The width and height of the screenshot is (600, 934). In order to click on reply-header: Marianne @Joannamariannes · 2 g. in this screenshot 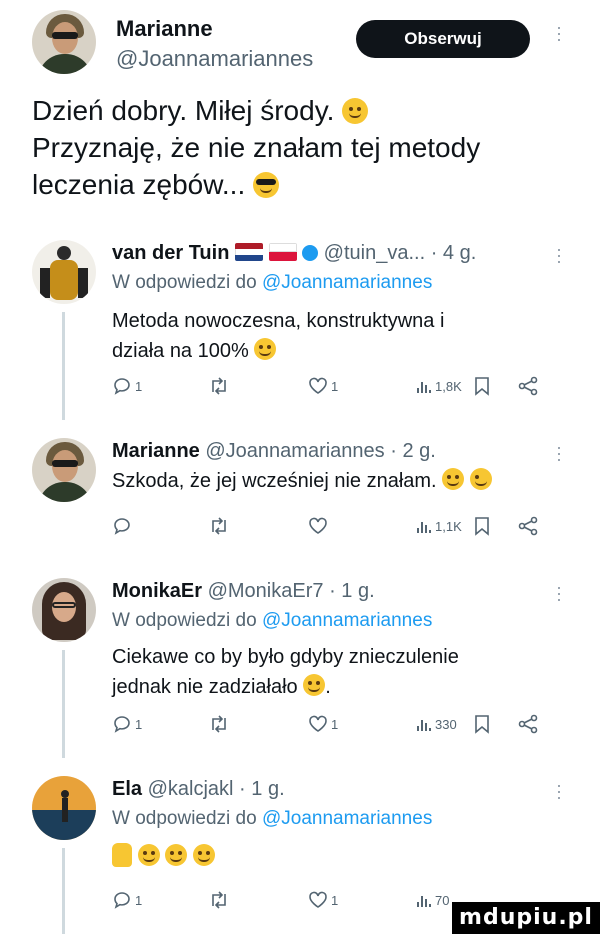, I will do `click(274, 451)`.